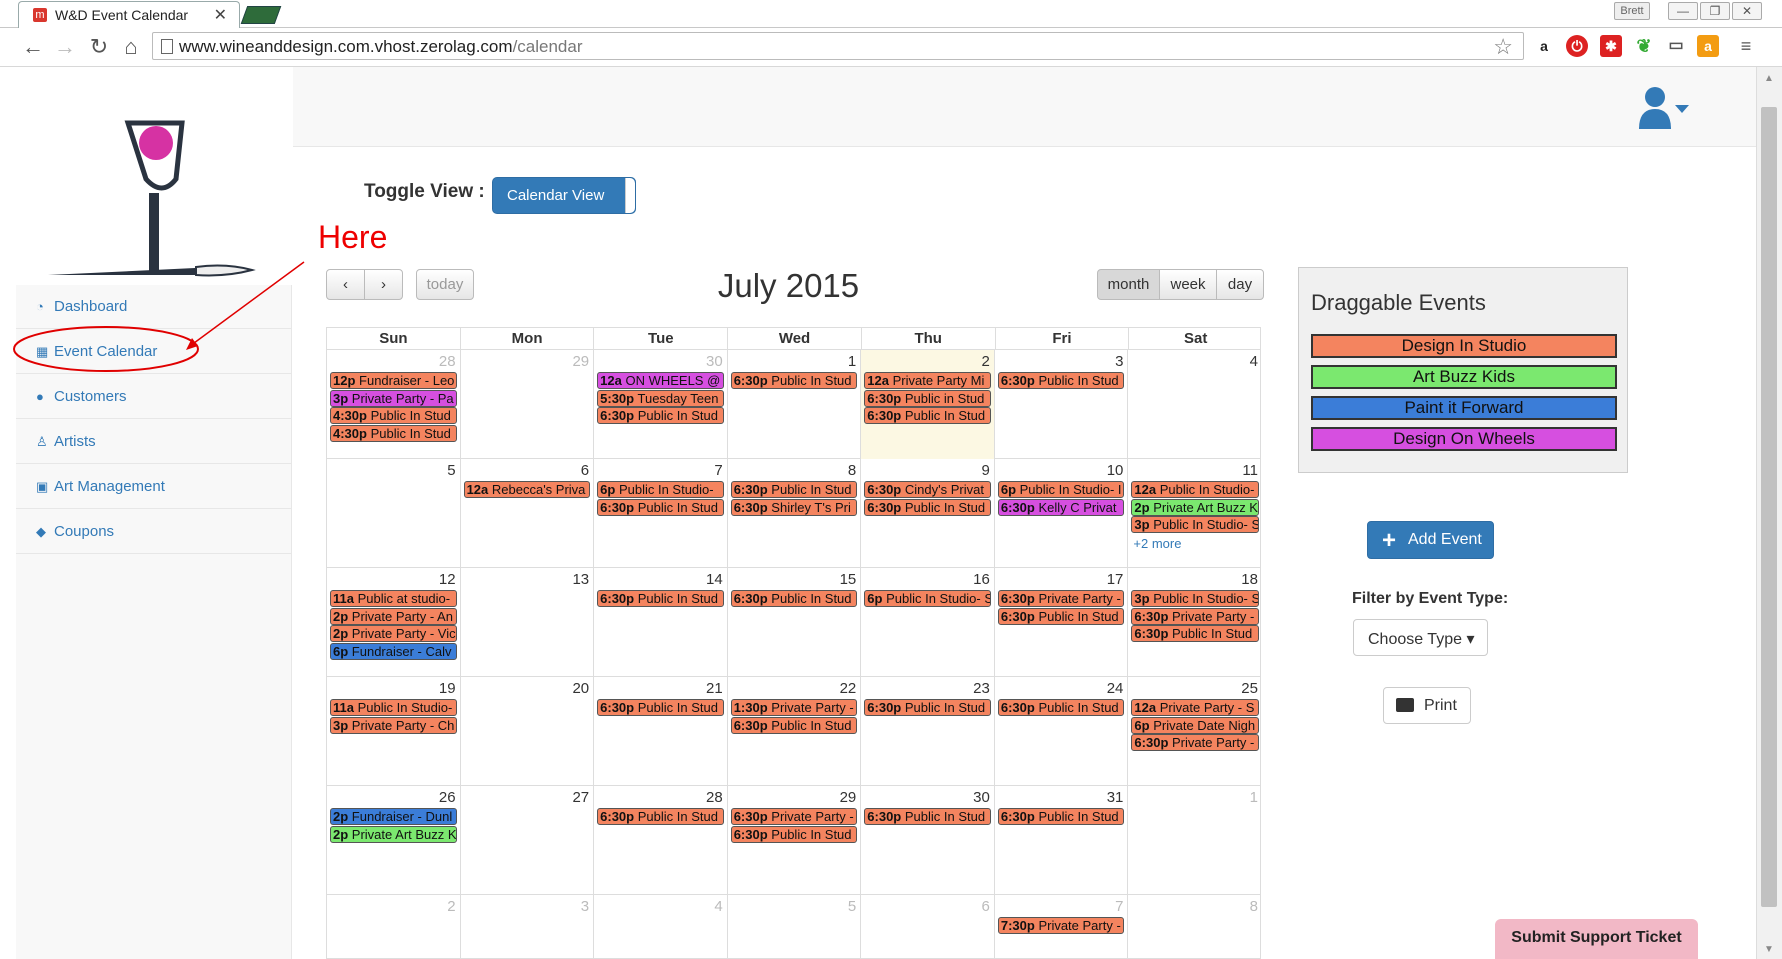 Image resolution: width=1782 pixels, height=959 pixels. Describe the element at coordinates (527, 489) in the screenshot. I see `calendar-event: 12a Rebecca's Priva` at that location.